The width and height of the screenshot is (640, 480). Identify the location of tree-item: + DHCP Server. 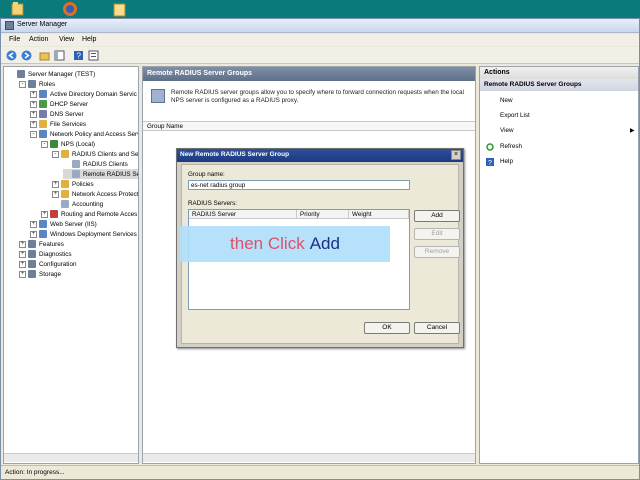
(59, 104).